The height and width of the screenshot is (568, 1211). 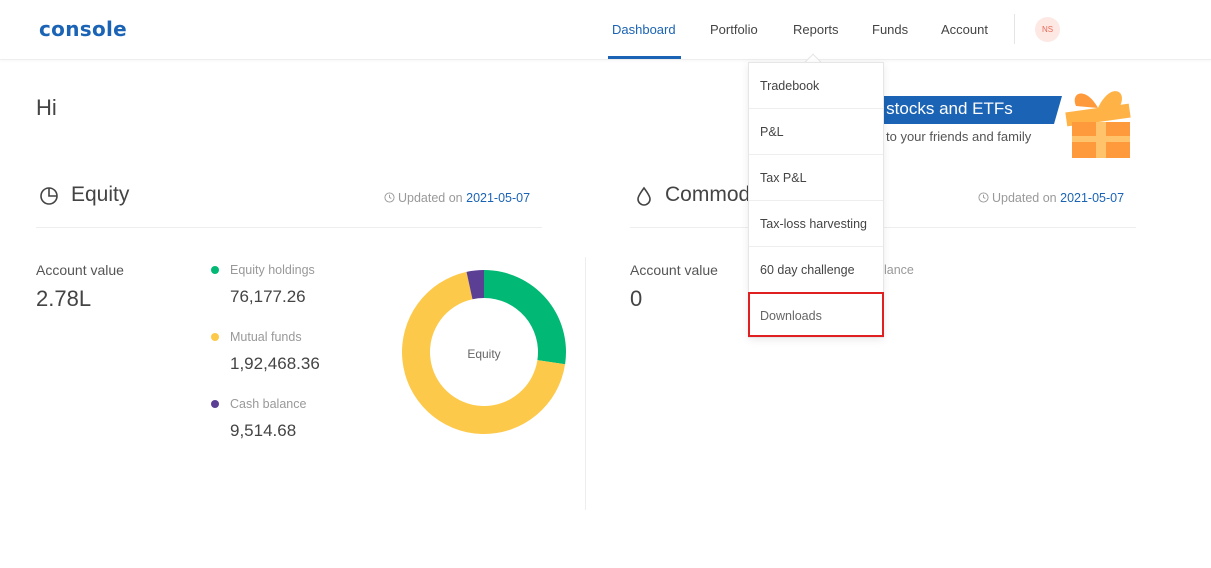 I want to click on donut-center-label: Equity, so click(x=483, y=354).